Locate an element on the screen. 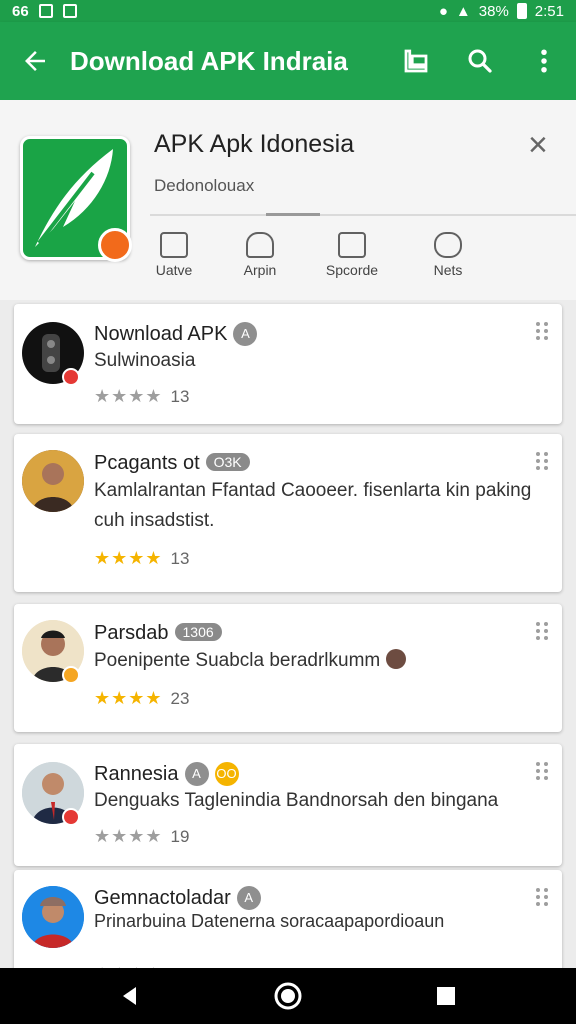 This screenshot has height=1024, width=576. app-bar: Download APK Indraia is located at coordinates (288, 61).